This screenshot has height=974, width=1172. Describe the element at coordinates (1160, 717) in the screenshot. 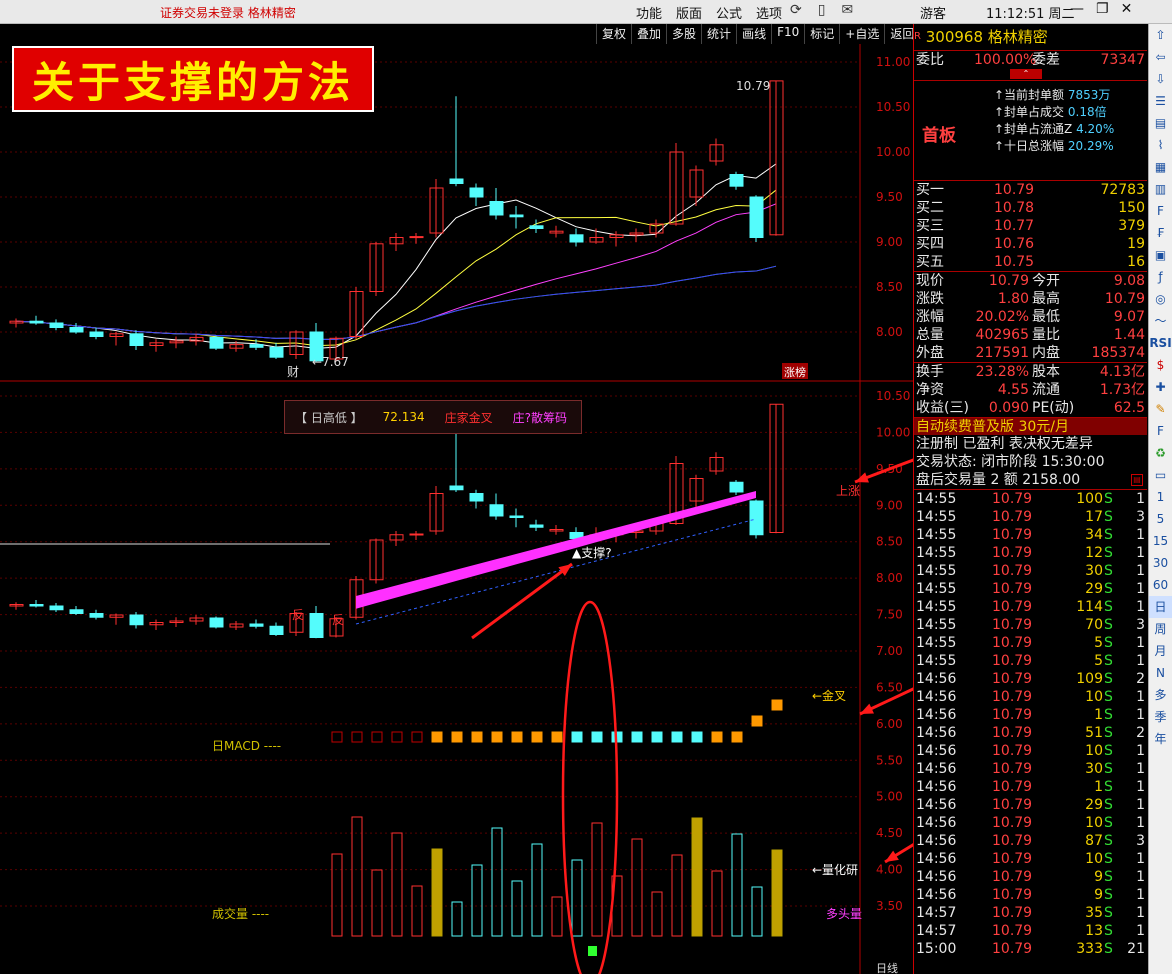

I see `period-季: 季` at that location.